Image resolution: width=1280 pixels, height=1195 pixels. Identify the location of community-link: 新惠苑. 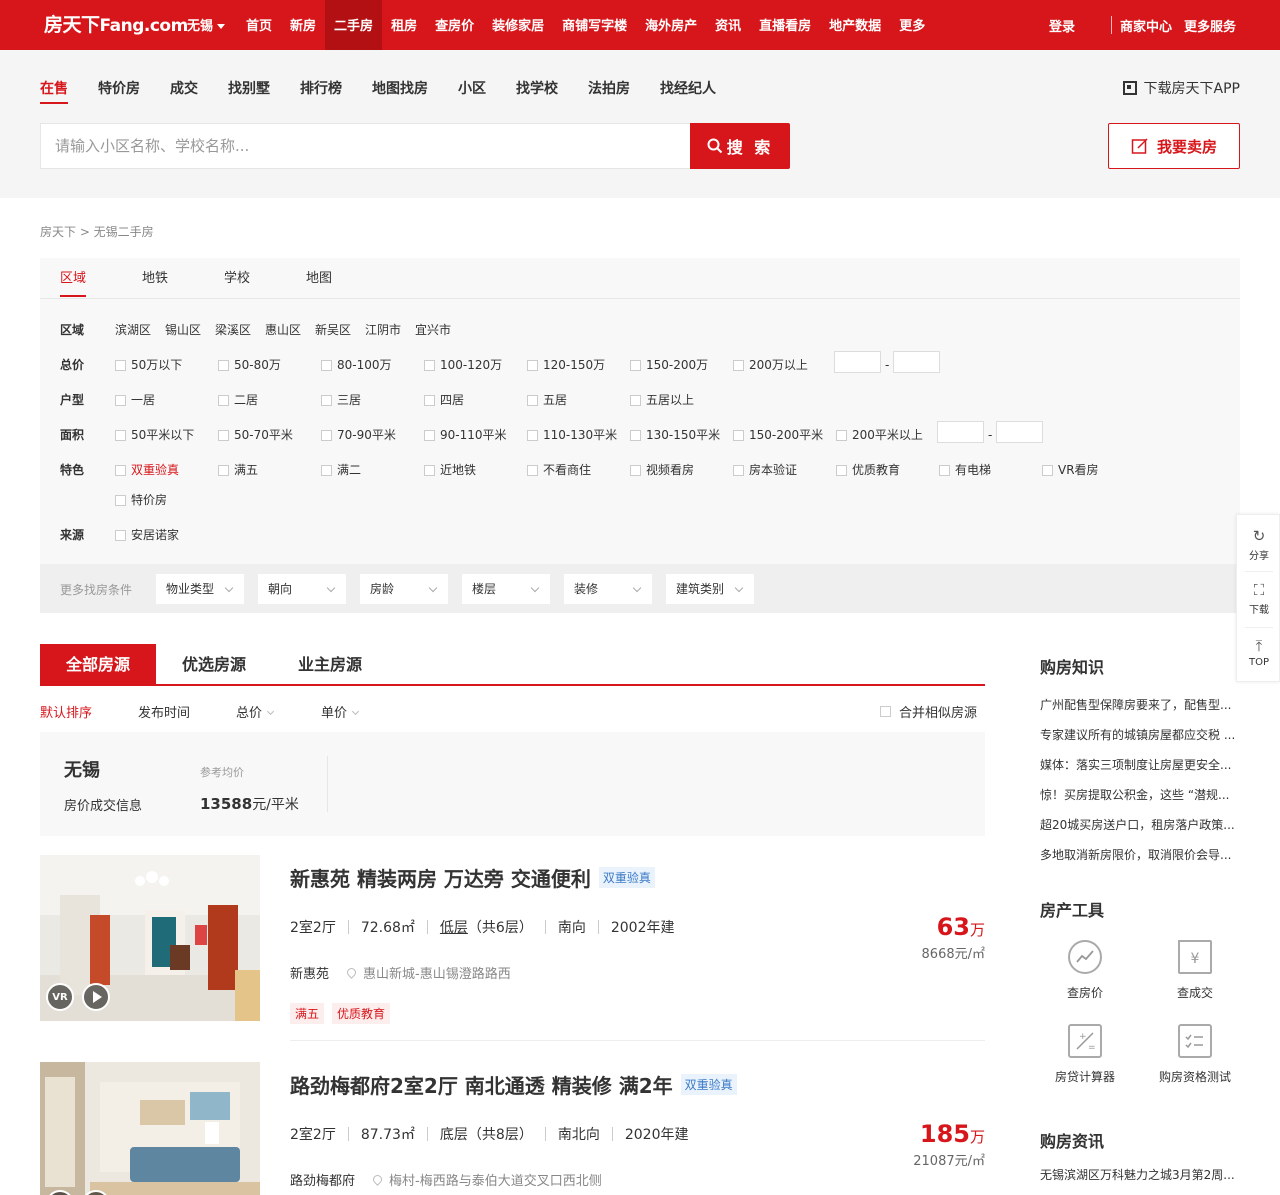
(309, 972).